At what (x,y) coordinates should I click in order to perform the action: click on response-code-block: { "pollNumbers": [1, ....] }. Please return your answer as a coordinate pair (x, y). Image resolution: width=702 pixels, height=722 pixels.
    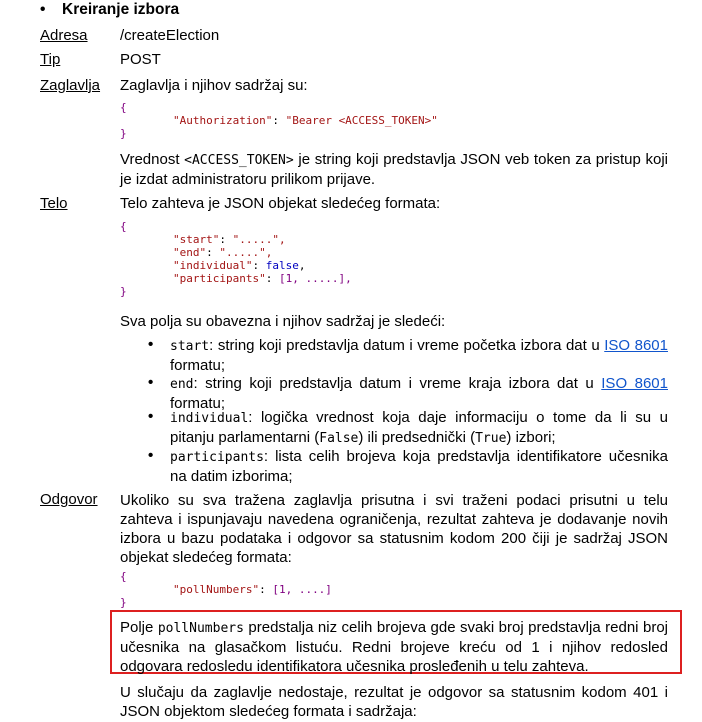
    Looking at the image, I should click on (226, 589).